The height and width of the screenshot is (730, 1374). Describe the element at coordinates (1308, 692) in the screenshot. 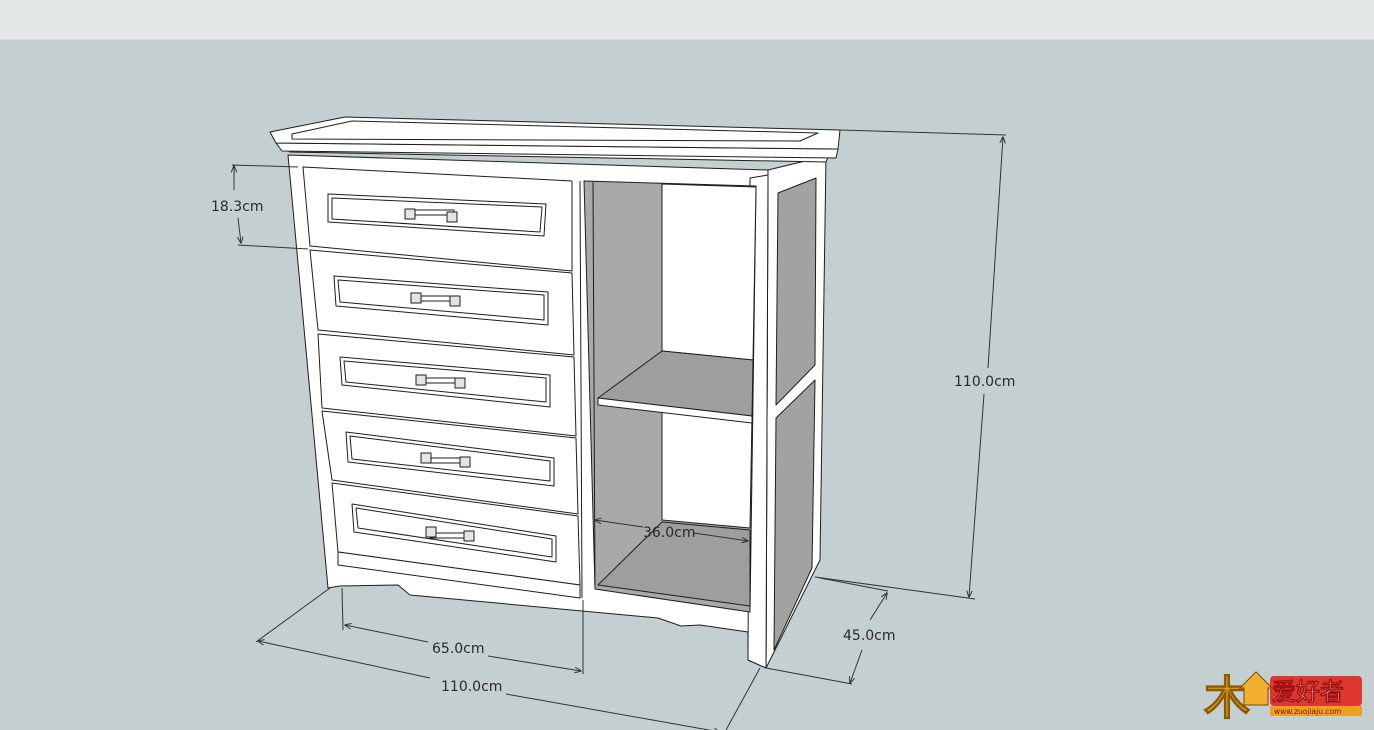

I see `logo-text: 爱好者` at that location.